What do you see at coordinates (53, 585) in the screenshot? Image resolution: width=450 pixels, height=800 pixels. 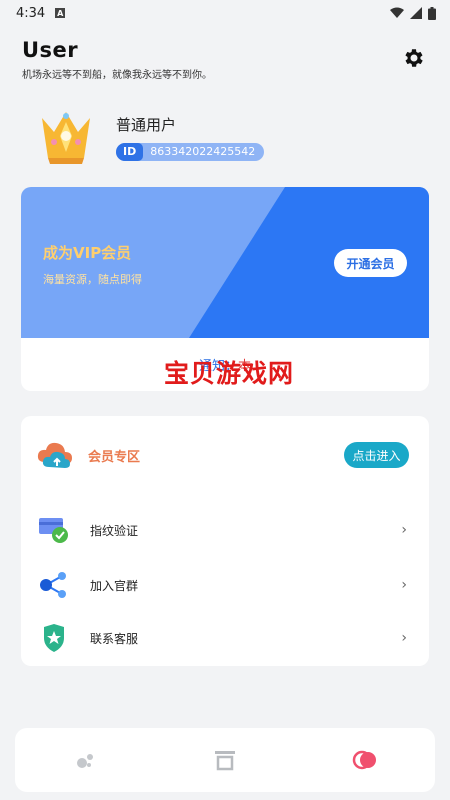 I see `share-icon` at bounding box center [53, 585].